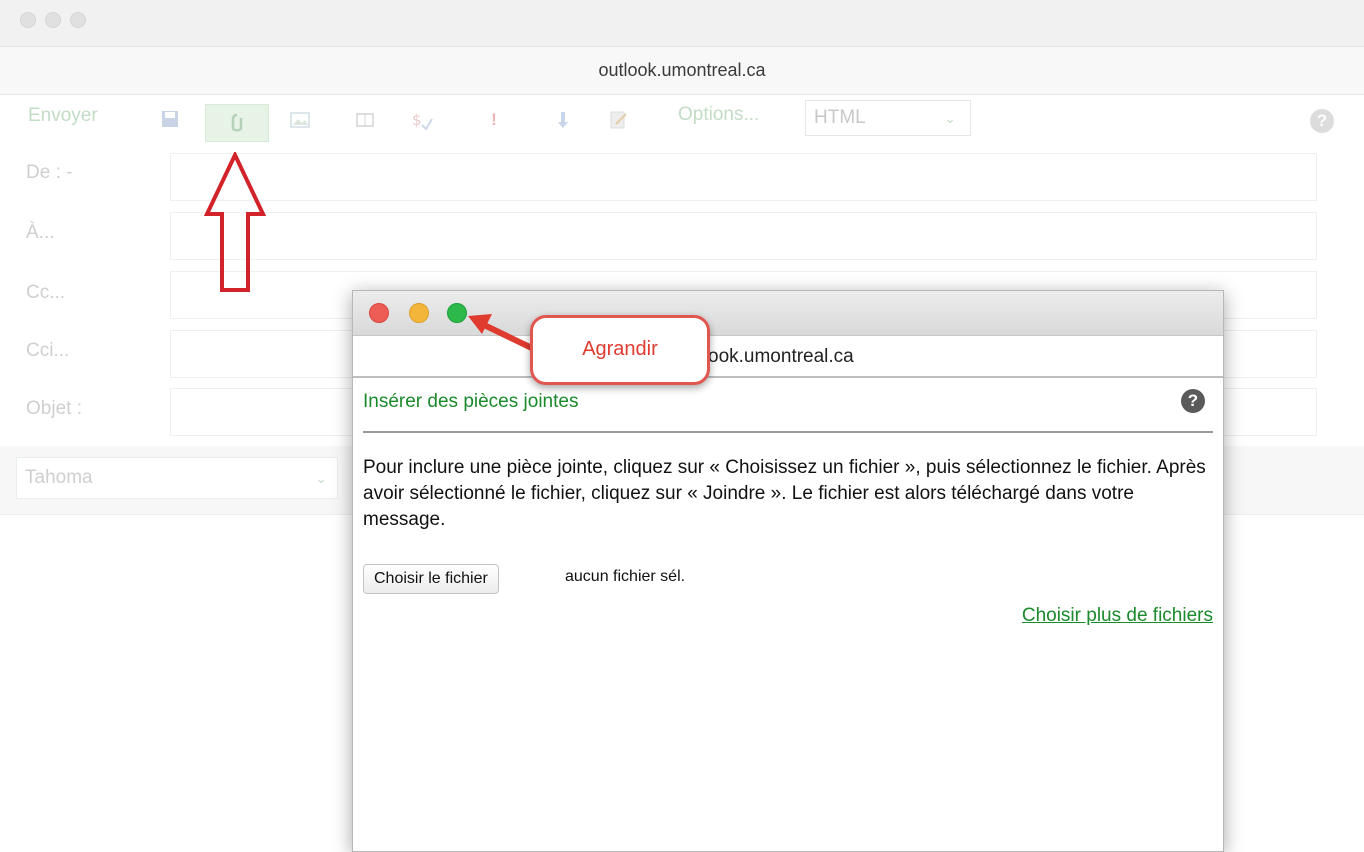  I want to click on paperclip-icon, so click(237, 122).